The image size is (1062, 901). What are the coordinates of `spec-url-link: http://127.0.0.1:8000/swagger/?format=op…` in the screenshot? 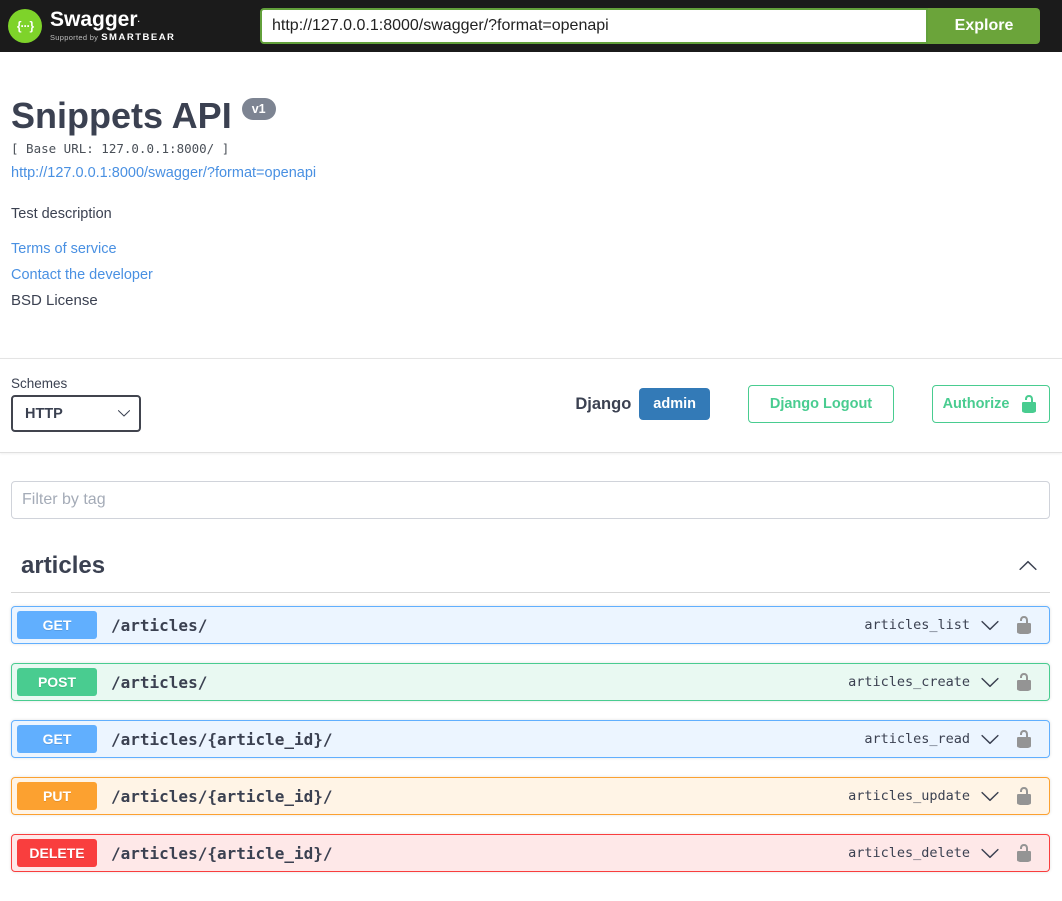 It's located at (163, 173).